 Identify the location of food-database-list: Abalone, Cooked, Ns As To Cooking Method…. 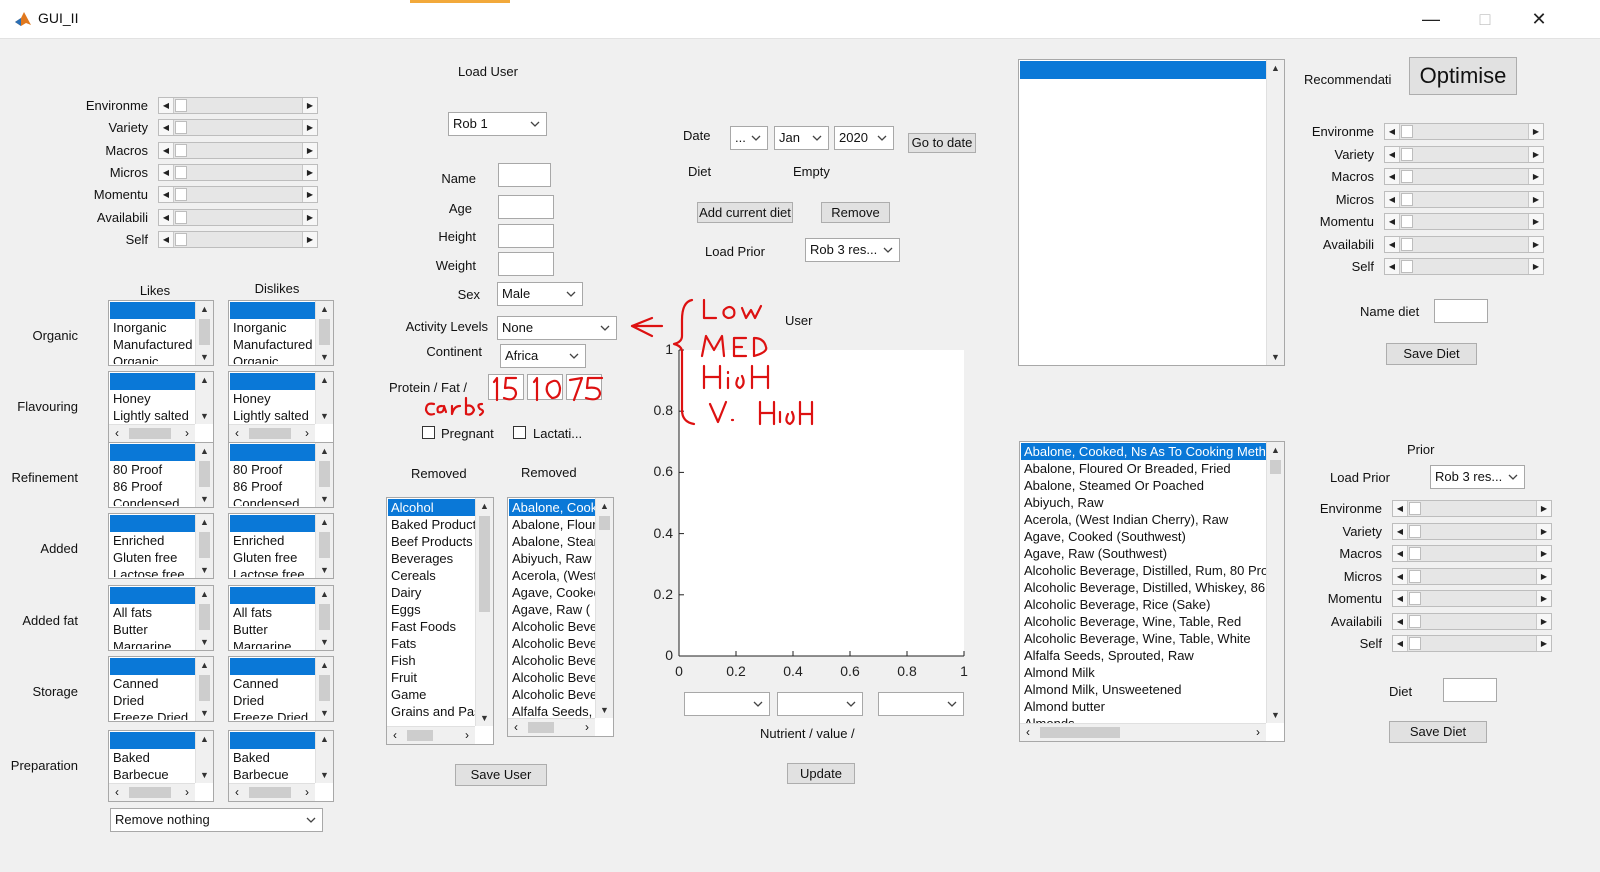
(1152, 591).